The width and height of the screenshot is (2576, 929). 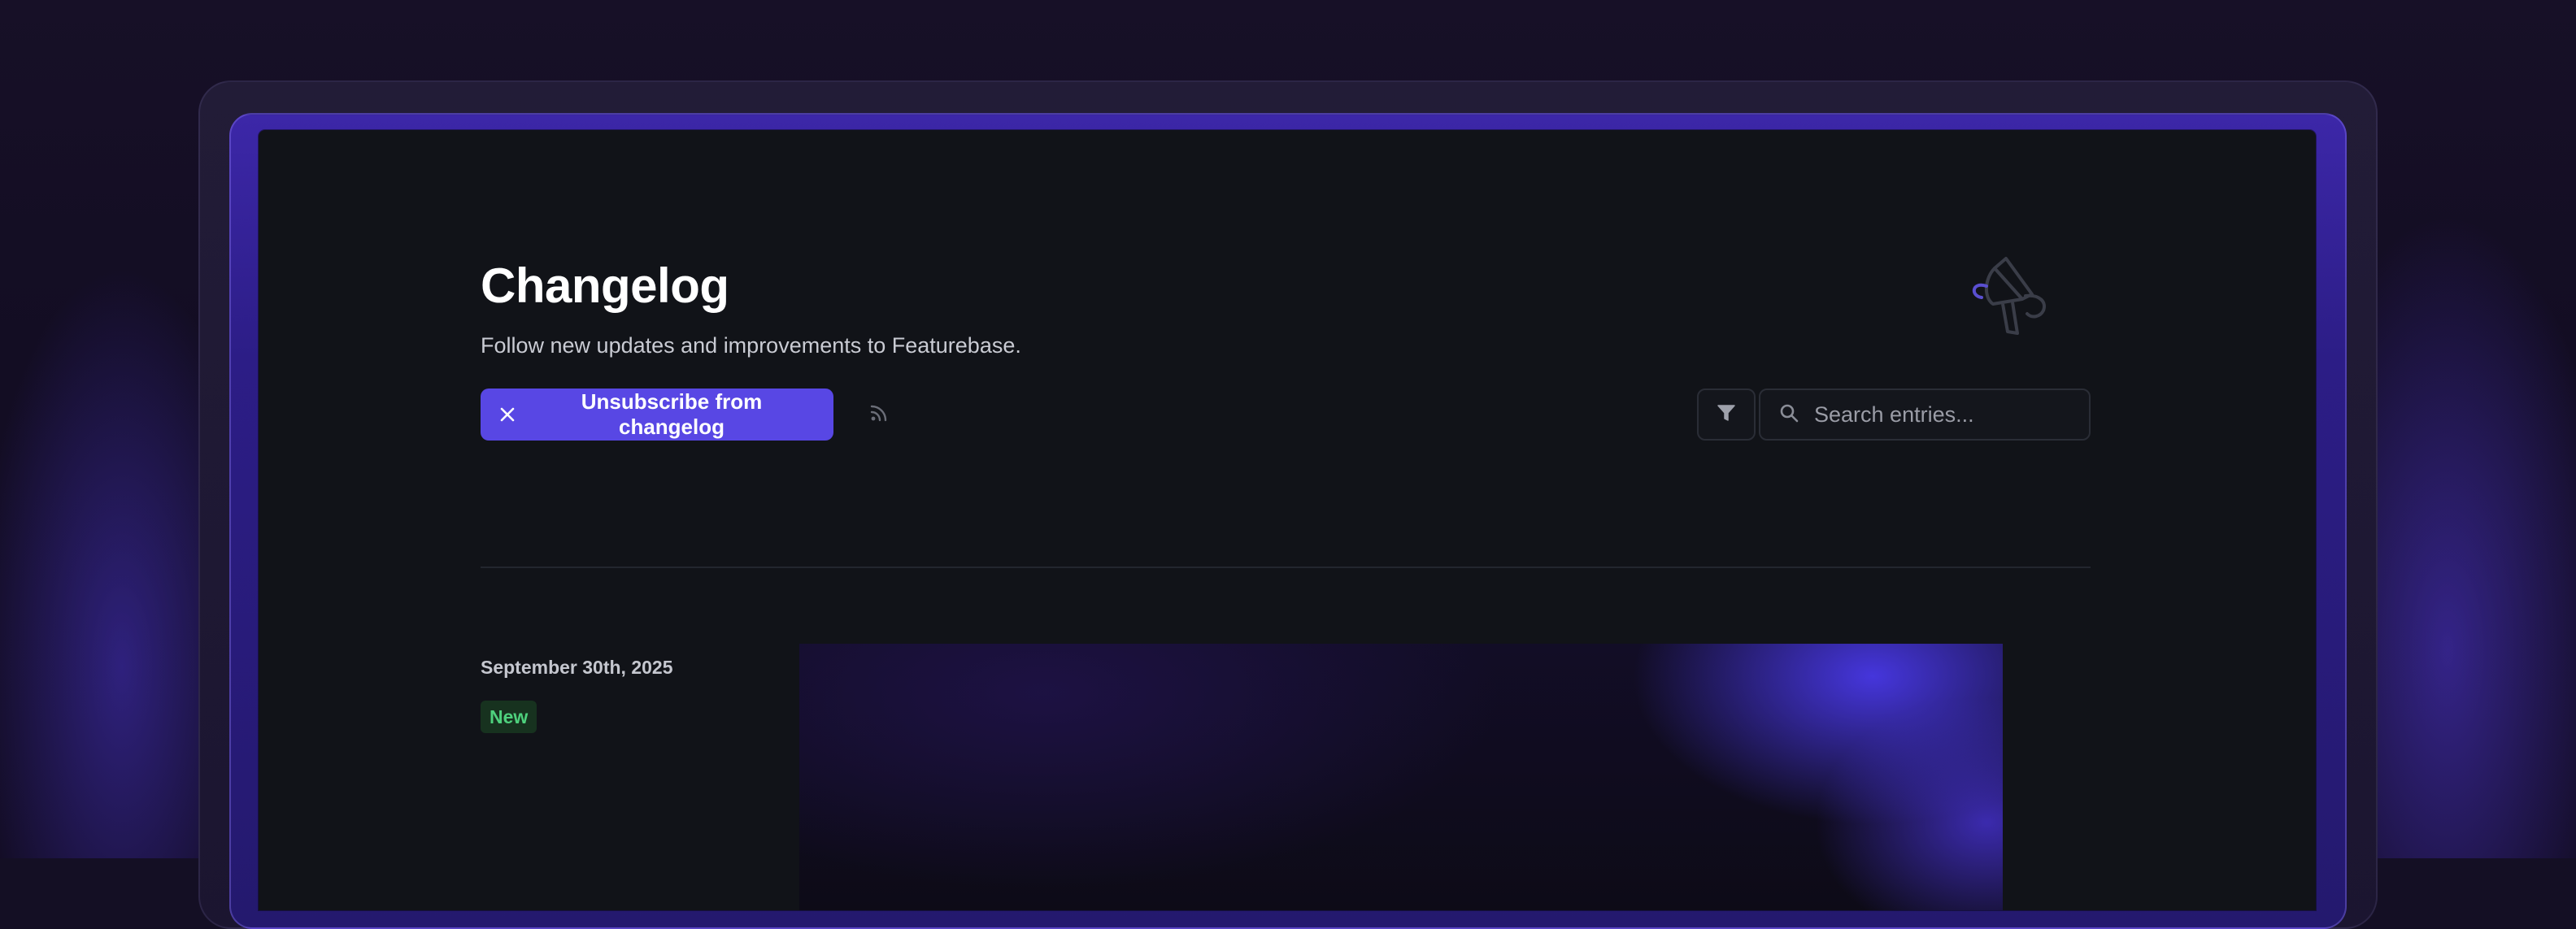 What do you see at coordinates (1789, 415) in the screenshot?
I see `search-icon` at bounding box center [1789, 415].